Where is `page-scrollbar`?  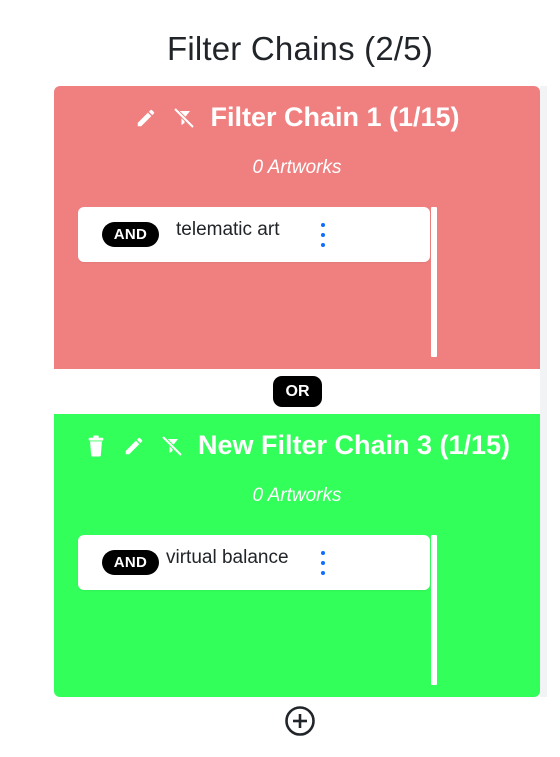 page-scrollbar is located at coordinates (543, 391).